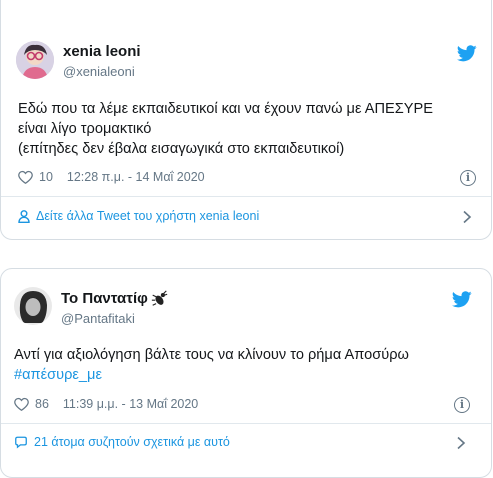  Describe the element at coordinates (159, 298) in the screenshot. I see `bug-emoji-icon` at that location.